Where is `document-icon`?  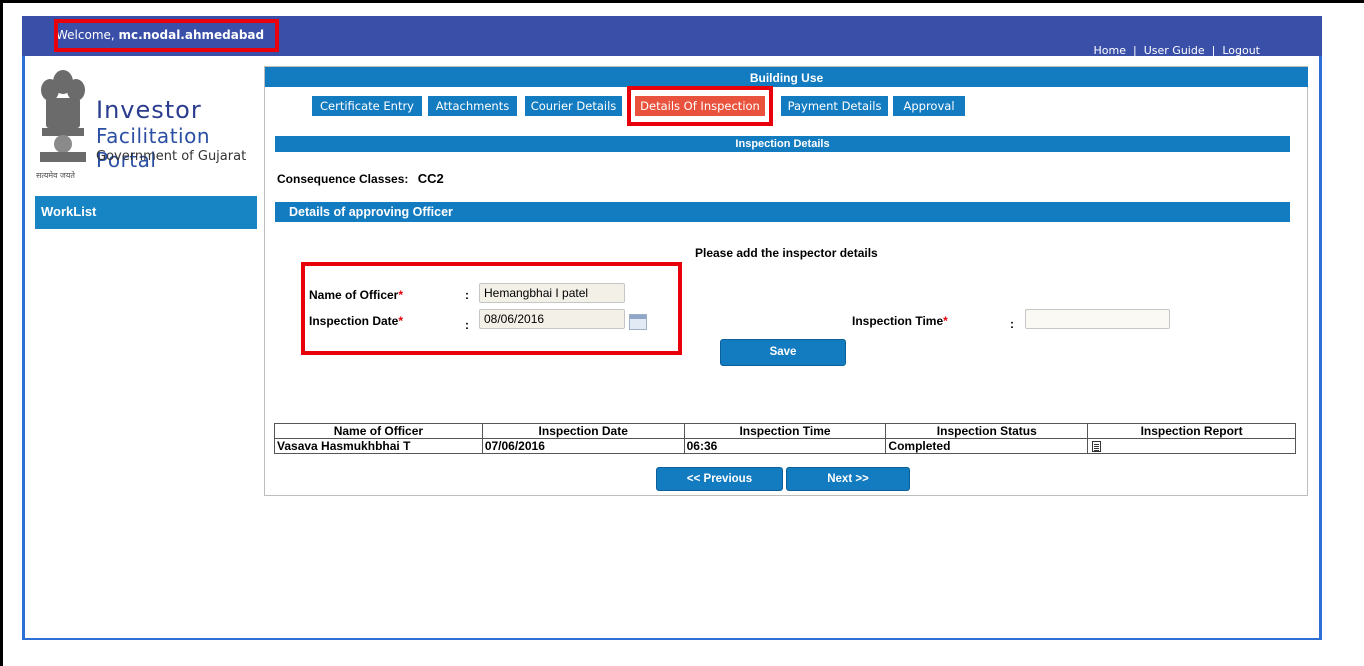 document-icon is located at coordinates (1097, 447).